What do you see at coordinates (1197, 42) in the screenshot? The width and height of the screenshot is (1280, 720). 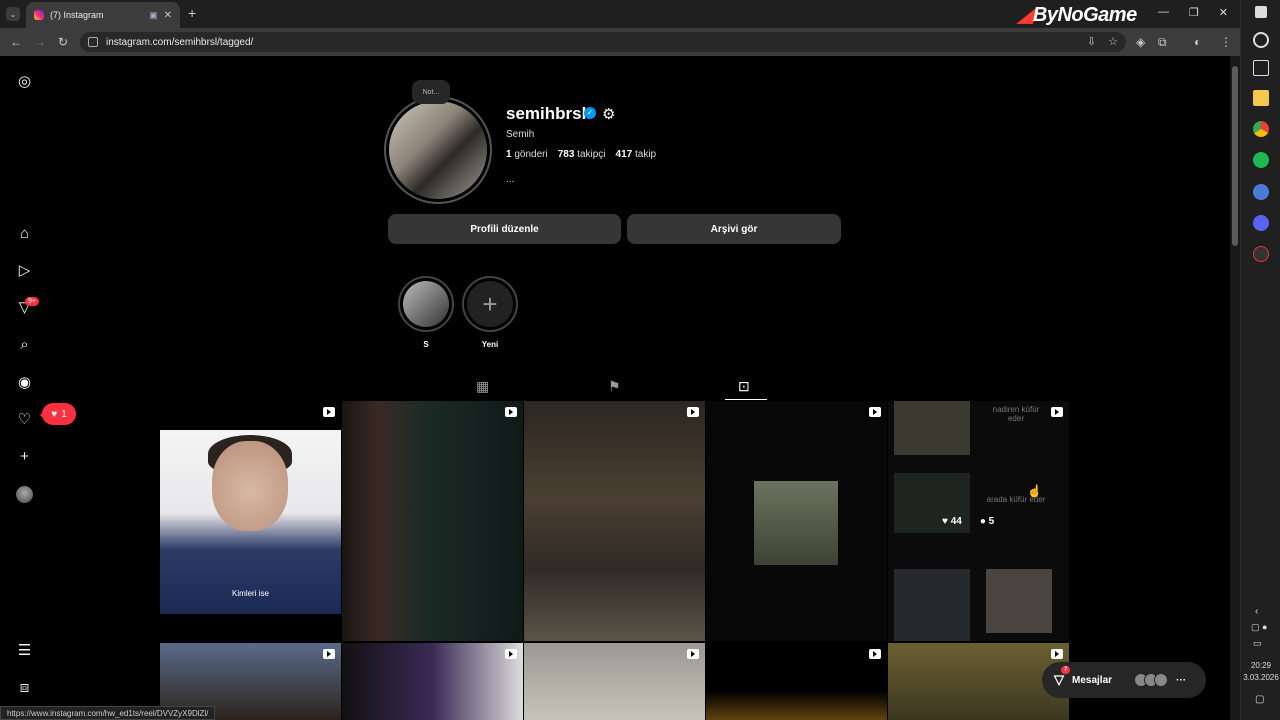 I see `profile-icon: ◐` at bounding box center [1197, 42].